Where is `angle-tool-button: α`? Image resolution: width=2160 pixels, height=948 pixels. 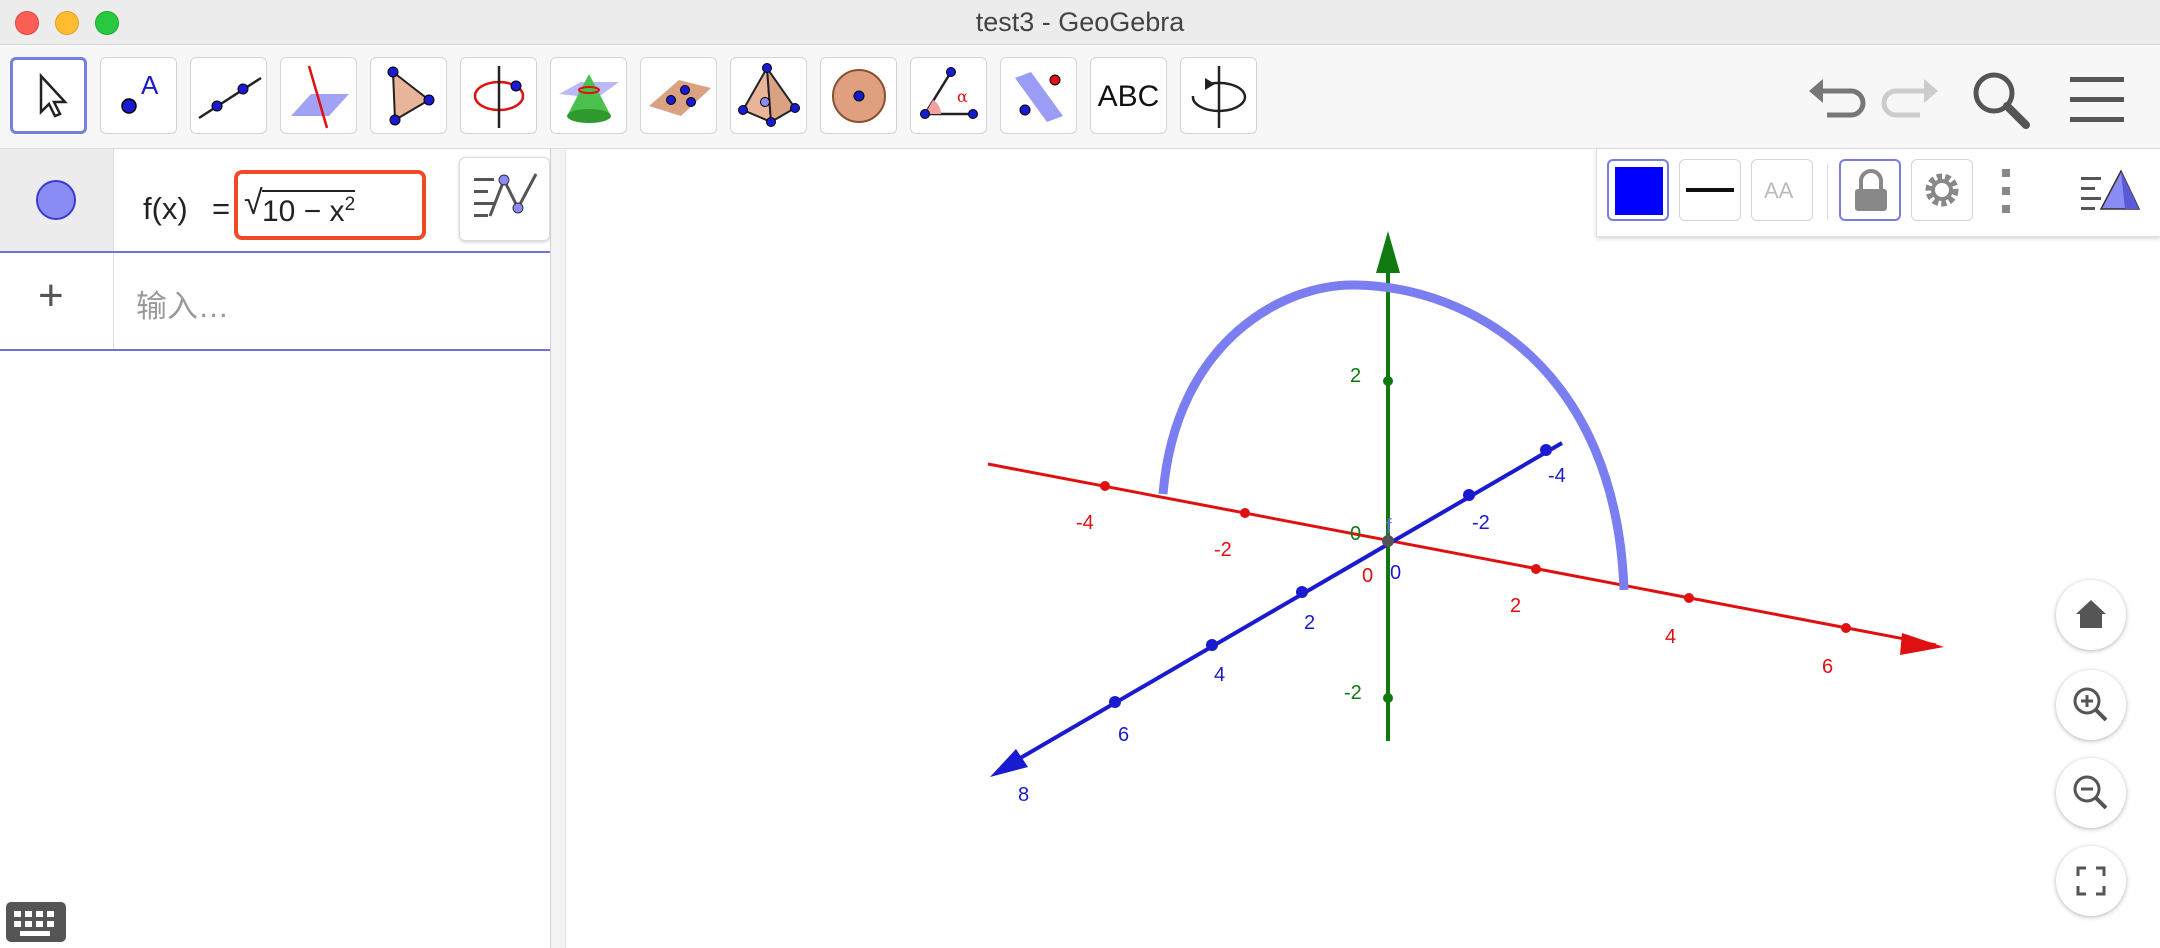 angle-tool-button: α is located at coordinates (948, 95).